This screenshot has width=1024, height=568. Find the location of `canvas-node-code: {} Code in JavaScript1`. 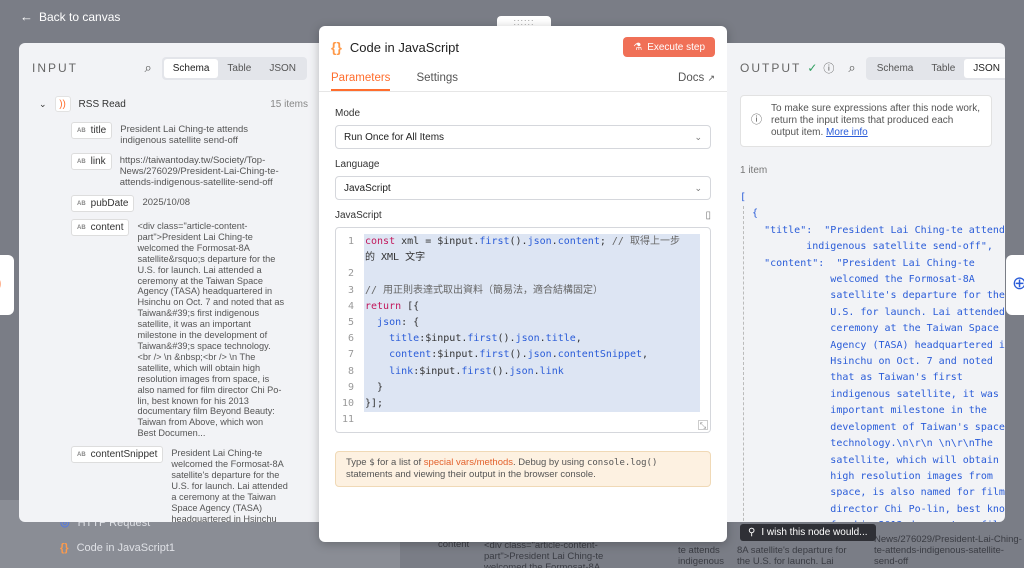

canvas-node-code: {} Code in JavaScript1 is located at coordinates (117, 548).